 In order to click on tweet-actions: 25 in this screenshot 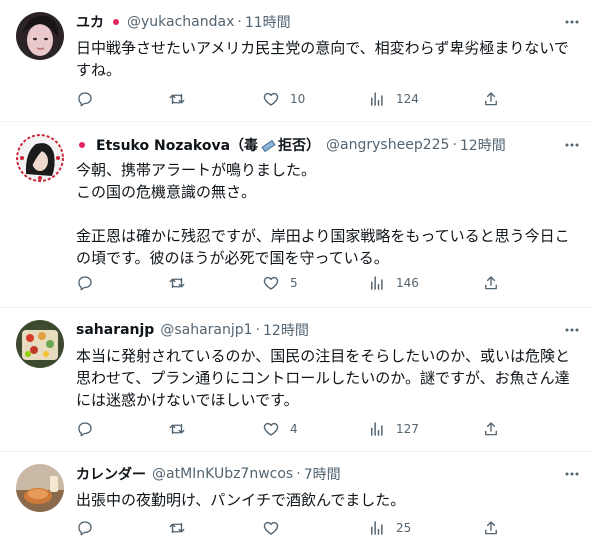, I will do `click(288, 528)`.